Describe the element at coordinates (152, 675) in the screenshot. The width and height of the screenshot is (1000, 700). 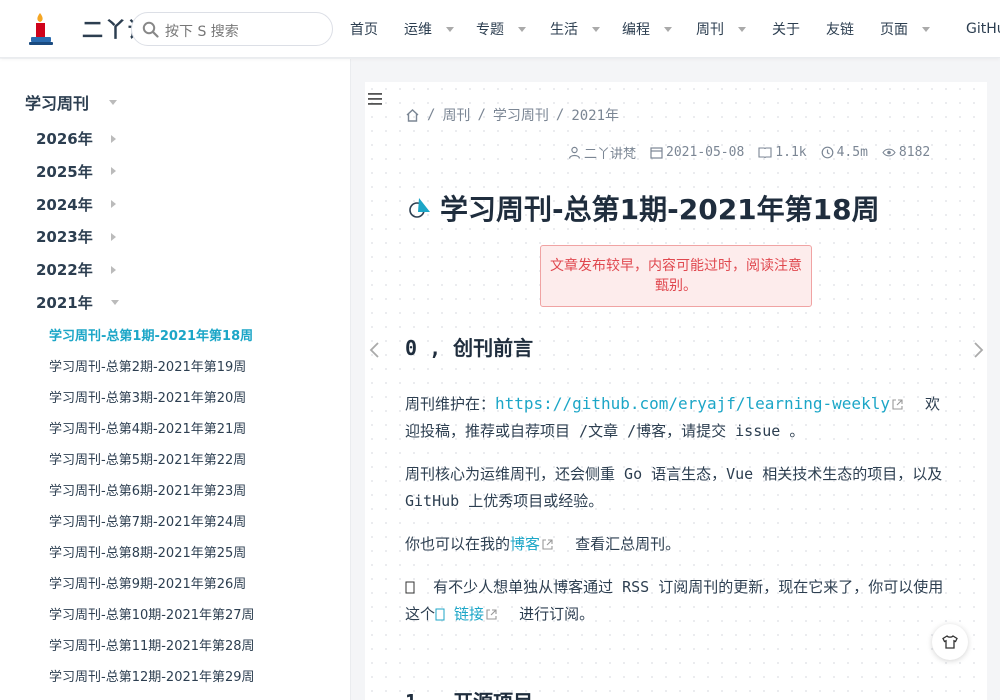
I see `sidebar-issue-item: 学习周刊-总第12期-2021年第29周` at that location.